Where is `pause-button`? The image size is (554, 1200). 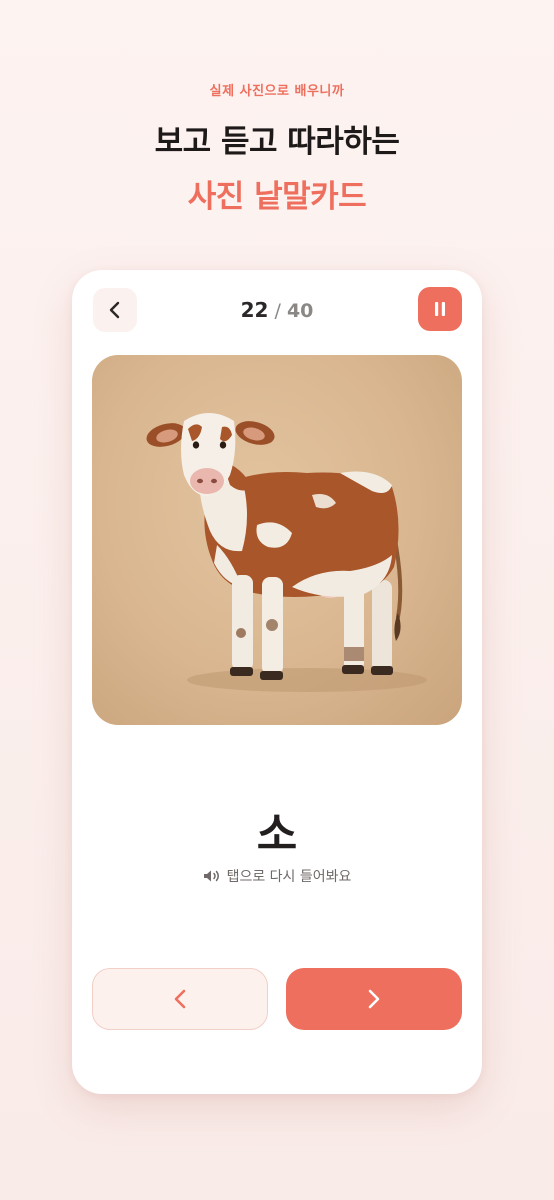 pause-button is located at coordinates (440, 309).